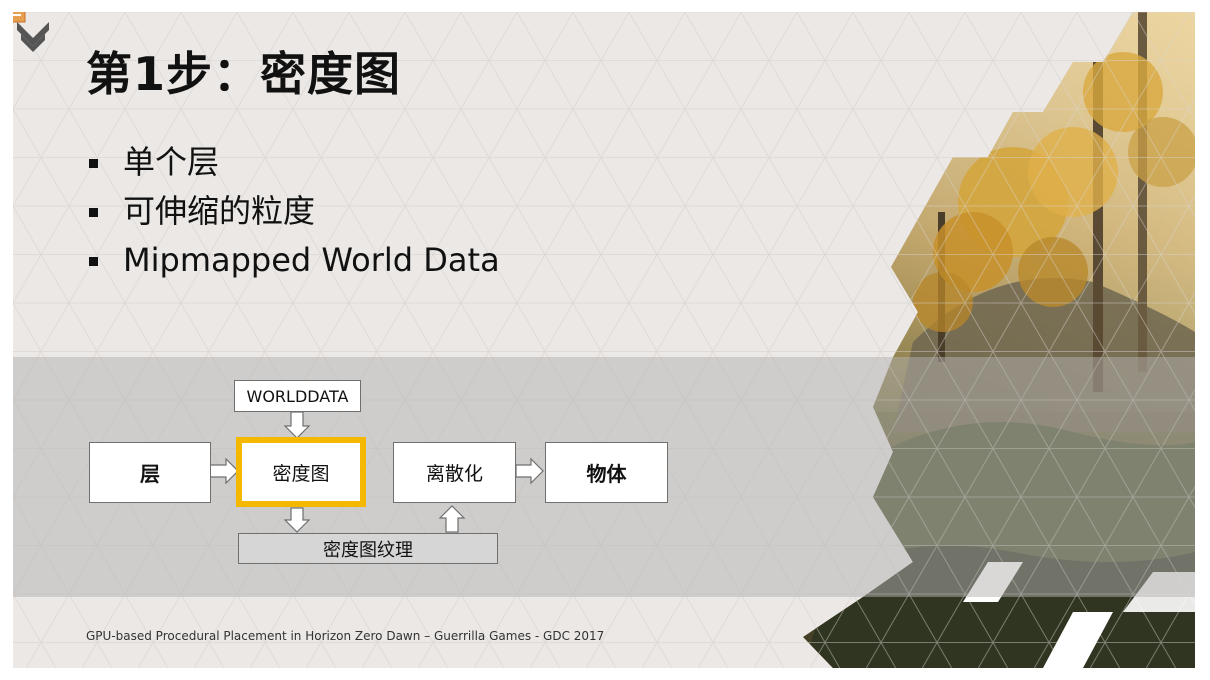 This screenshot has height=680, width=1210. I want to click on density-texture-label: 密度图纹理, so click(368, 550).